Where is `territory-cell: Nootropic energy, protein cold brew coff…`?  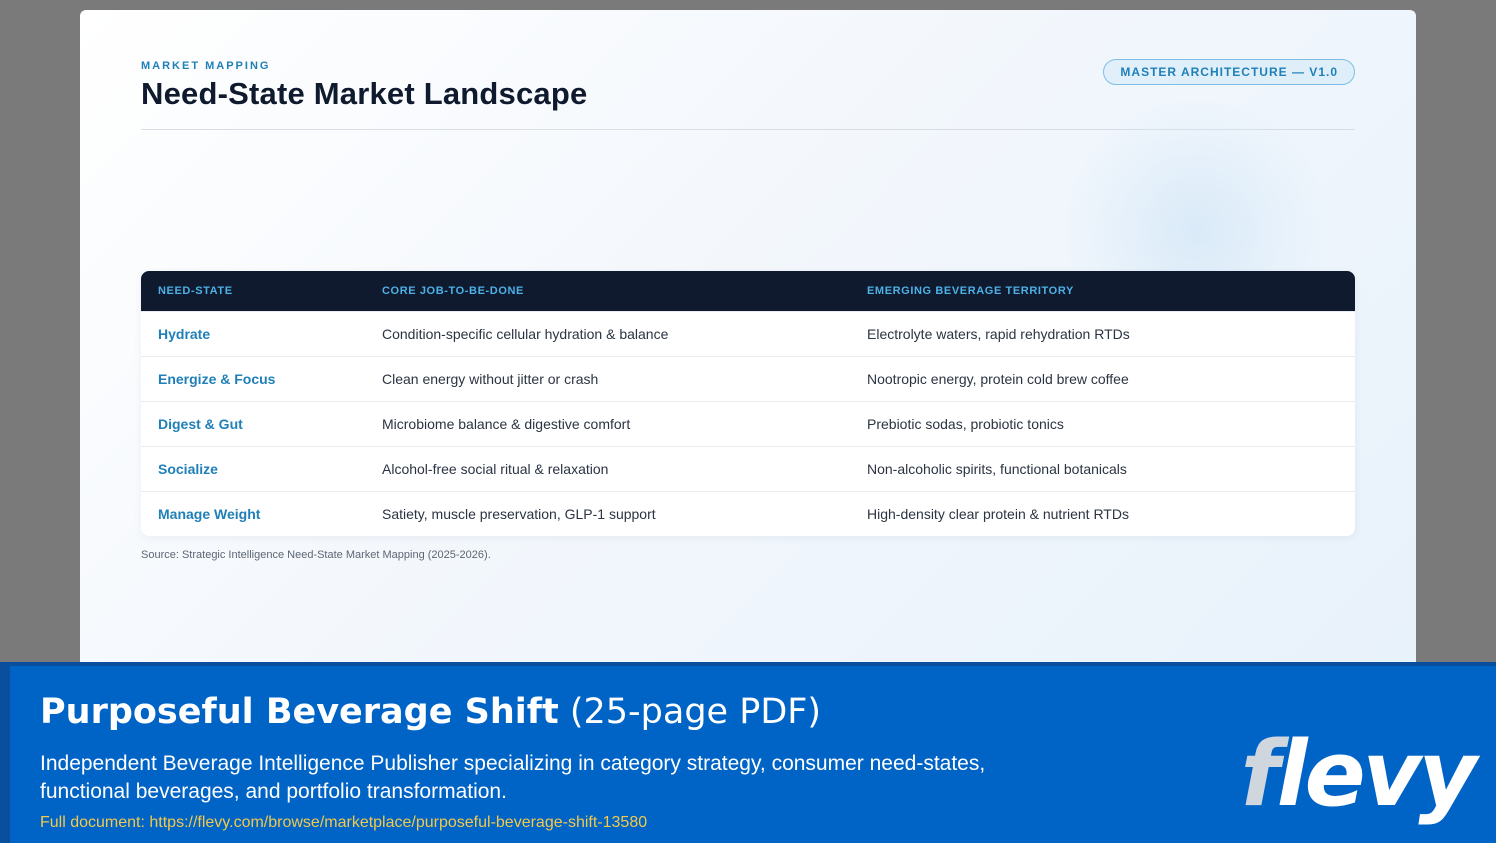 territory-cell: Nootropic energy, protein cold brew coff… is located at coordinates (998, 379).